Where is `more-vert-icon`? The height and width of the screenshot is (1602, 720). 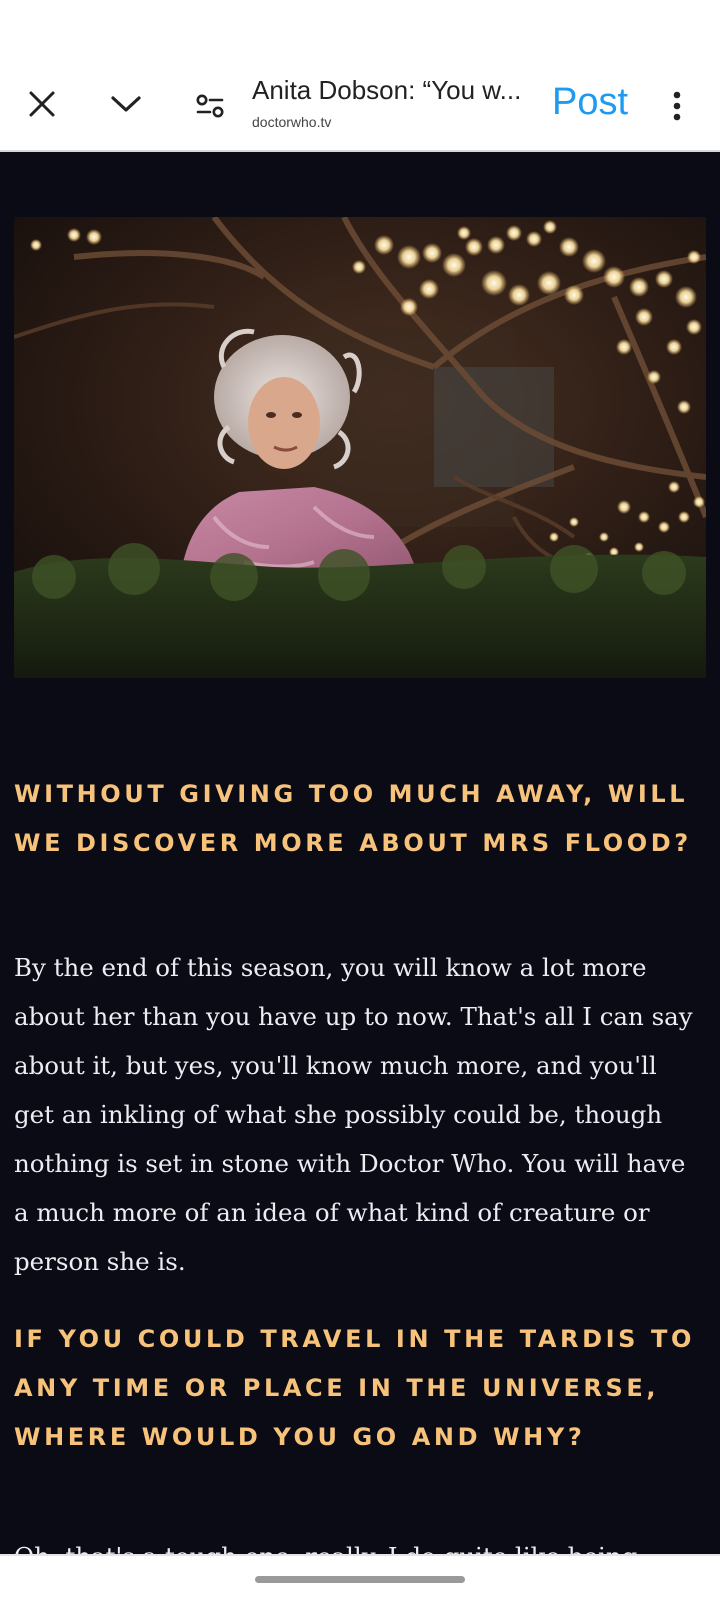
more-vert-icon is located at coordinates (677, 106).